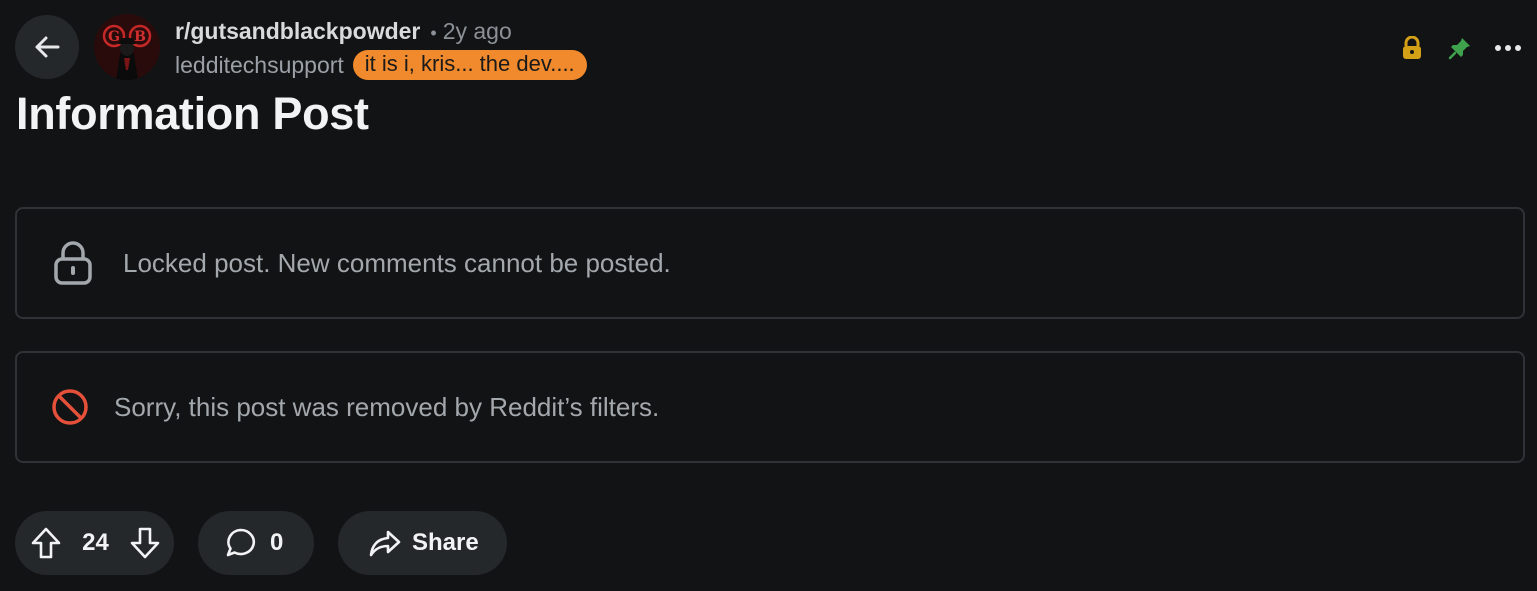  I want to click on arrow-down-icon, so click(145, 543).